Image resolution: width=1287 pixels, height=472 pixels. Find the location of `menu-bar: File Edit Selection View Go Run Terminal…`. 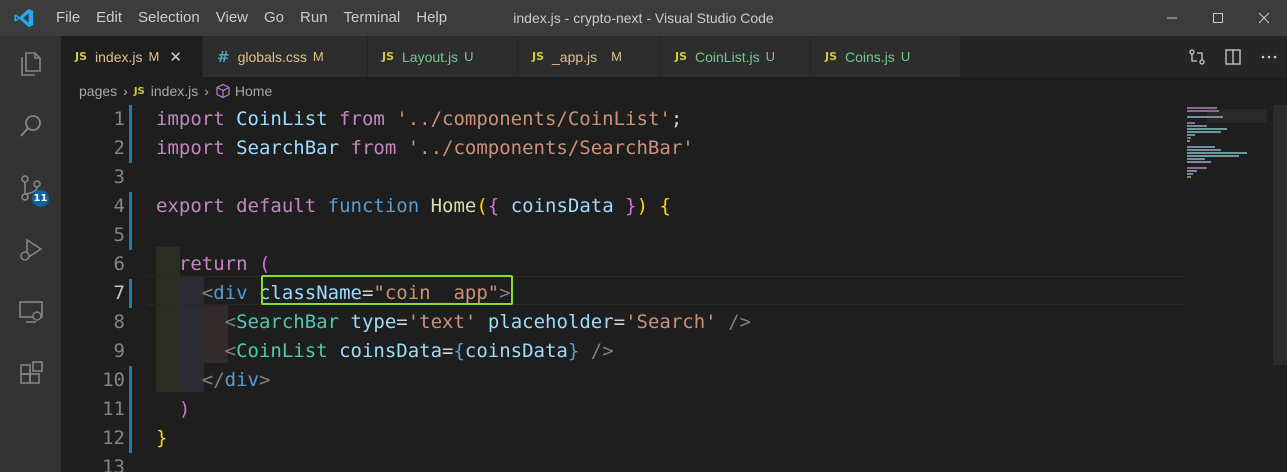

menu-bar: File Edit Selection View Go Run Terminal… is located at coordinates (251, 18).